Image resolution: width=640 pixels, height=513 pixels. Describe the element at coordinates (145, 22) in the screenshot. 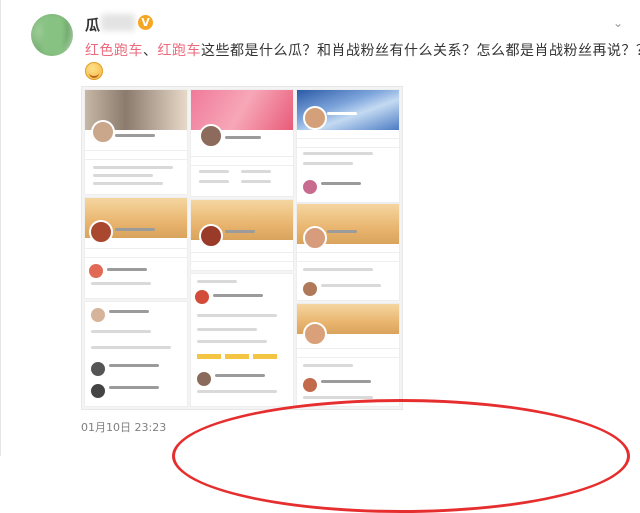

I see `verified-badge-icon: V` at that location.